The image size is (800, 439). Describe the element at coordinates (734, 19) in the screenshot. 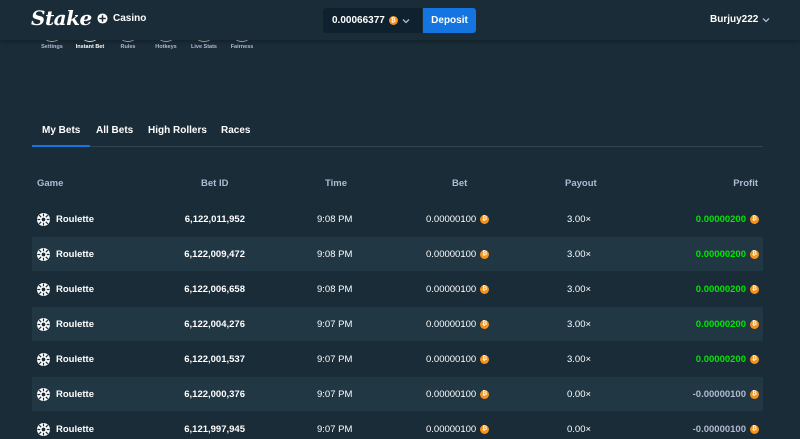

I see `username: Burjuy222` at that location.